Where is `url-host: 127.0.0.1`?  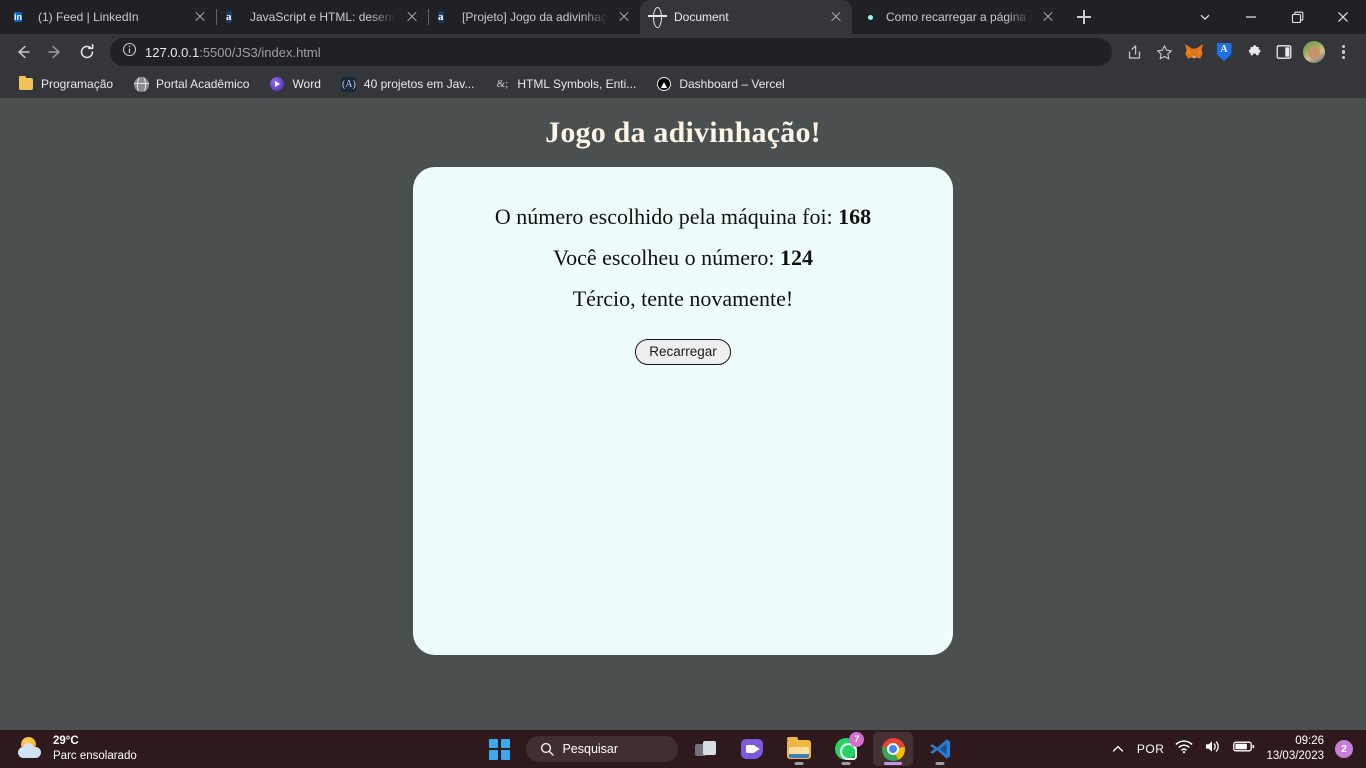
url-host: 127.0.0.1 is located at coordinates (172, 52).